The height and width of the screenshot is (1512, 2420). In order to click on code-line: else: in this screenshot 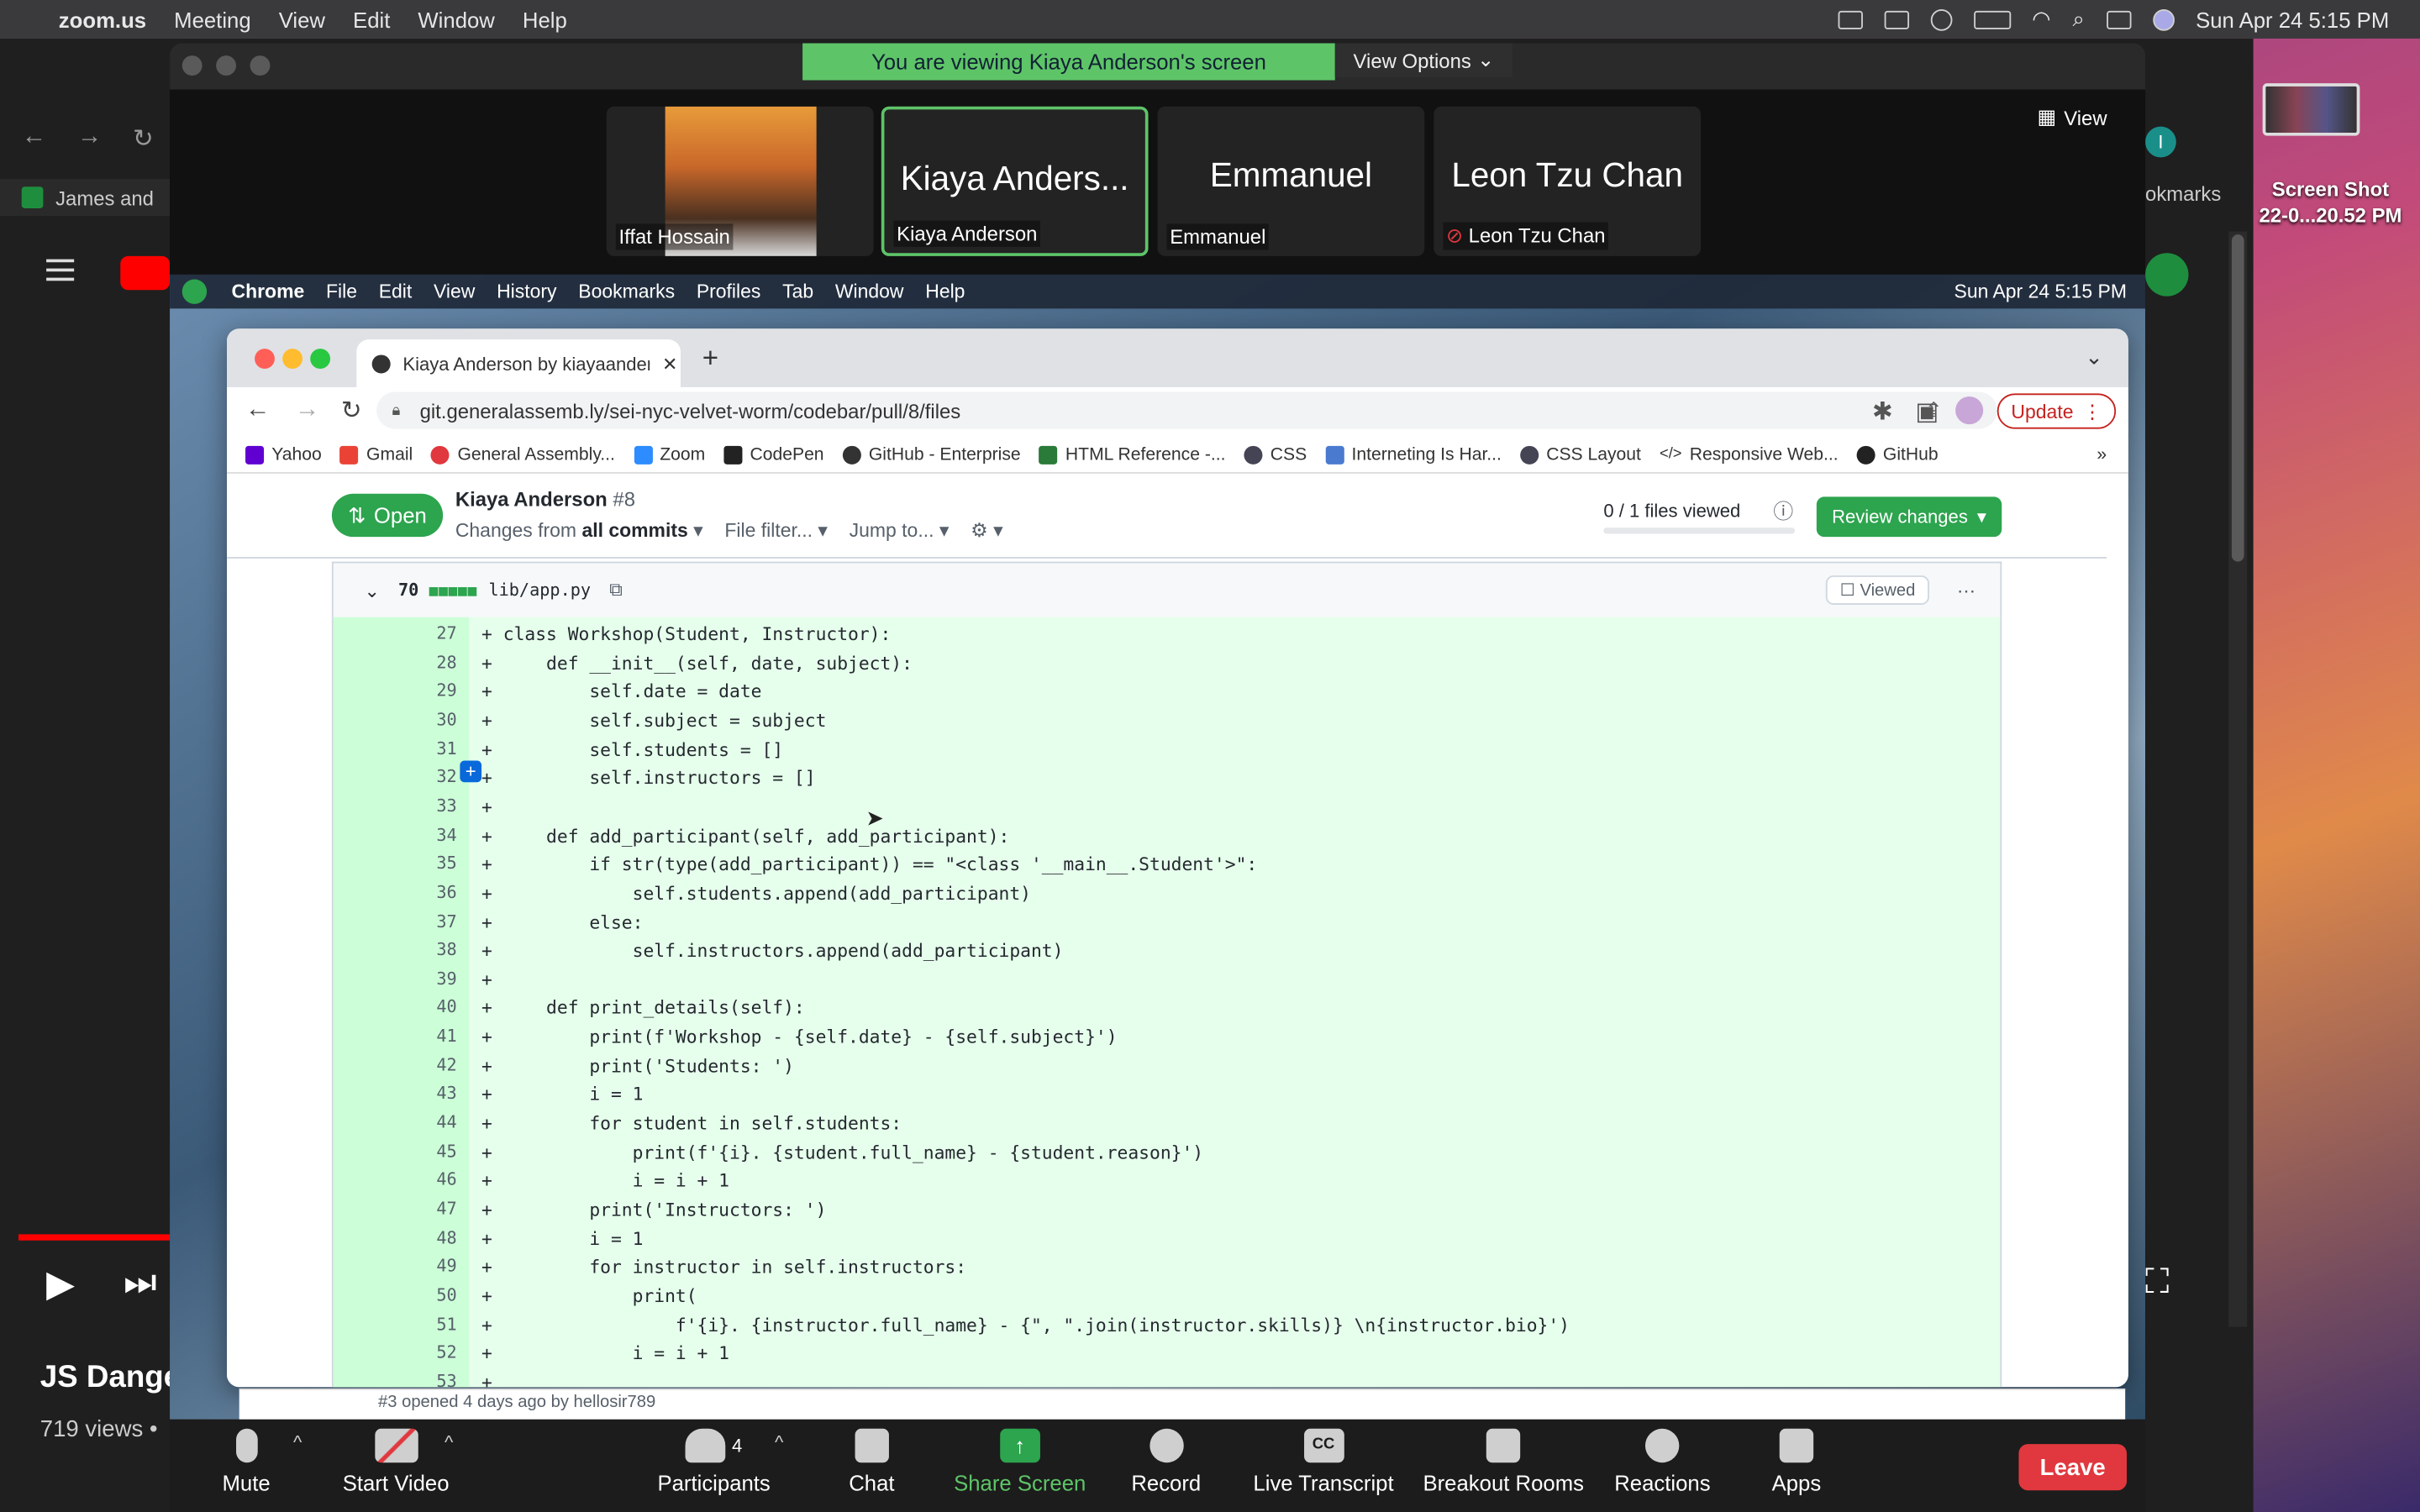, I will do `click(573, 922)`.